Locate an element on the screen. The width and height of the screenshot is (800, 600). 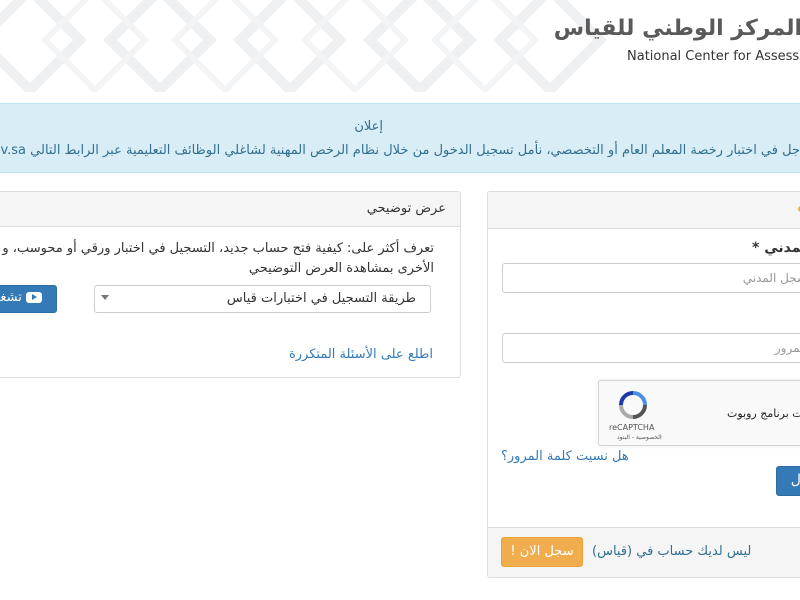
demo-select-value: طريقة التسجيل في اختبارات قياس is located at coordinates (321, 298).